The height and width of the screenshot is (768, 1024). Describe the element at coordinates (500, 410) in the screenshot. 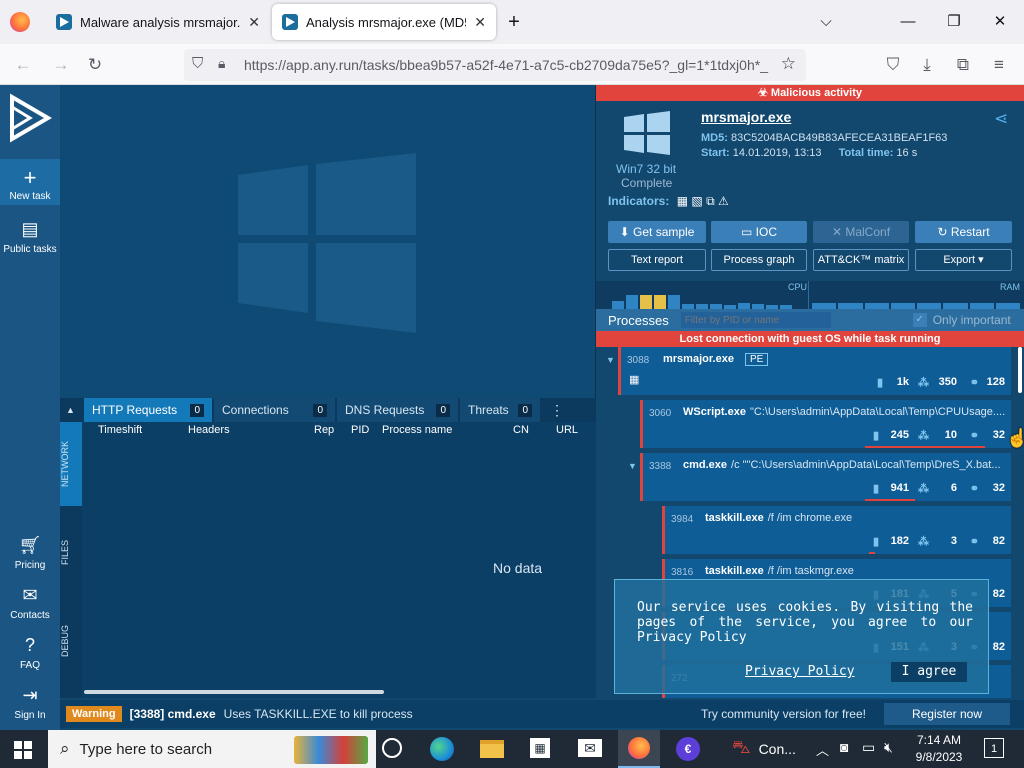

I see `tab-threats: Threats 0` at that location.